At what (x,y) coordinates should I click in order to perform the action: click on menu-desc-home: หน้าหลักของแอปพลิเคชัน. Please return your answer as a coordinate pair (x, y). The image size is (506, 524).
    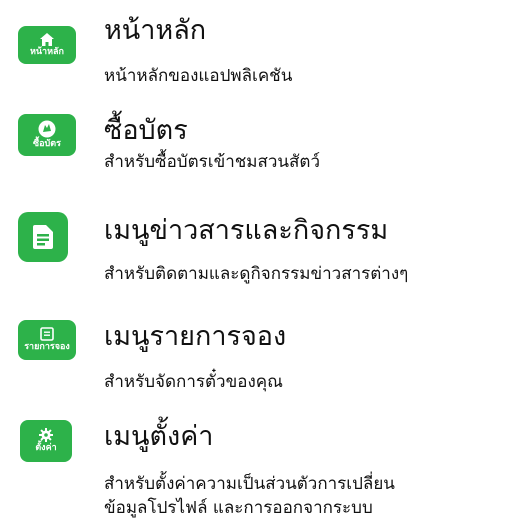
    Looking at the image, I should click on (198, 76).